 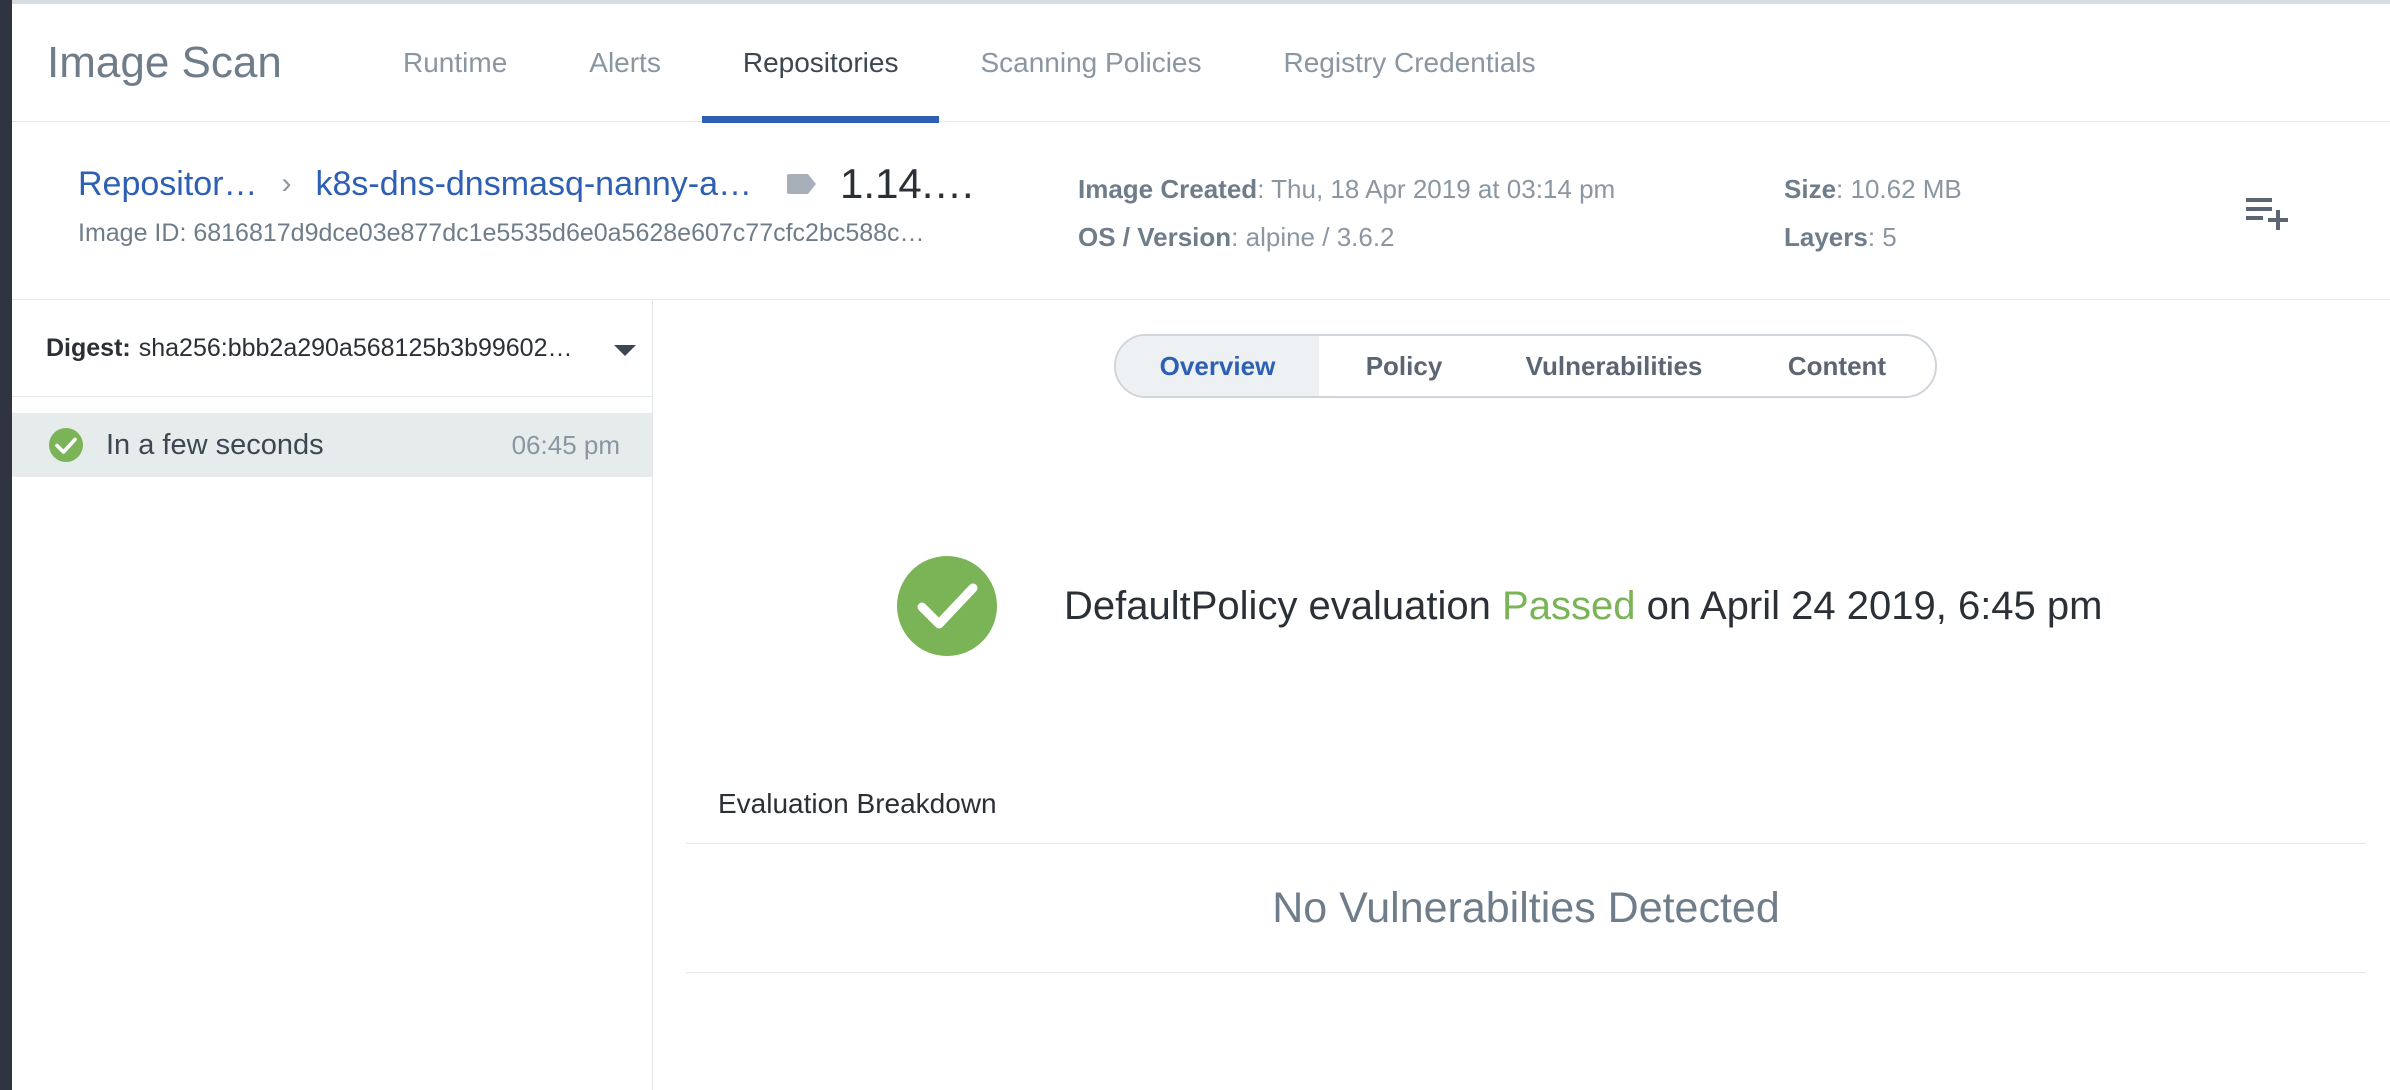 What do you see at coordinates (1569, 605) in the screenshot?
I see `evaluation-status: Passed` at bounding box center [1569, 605].